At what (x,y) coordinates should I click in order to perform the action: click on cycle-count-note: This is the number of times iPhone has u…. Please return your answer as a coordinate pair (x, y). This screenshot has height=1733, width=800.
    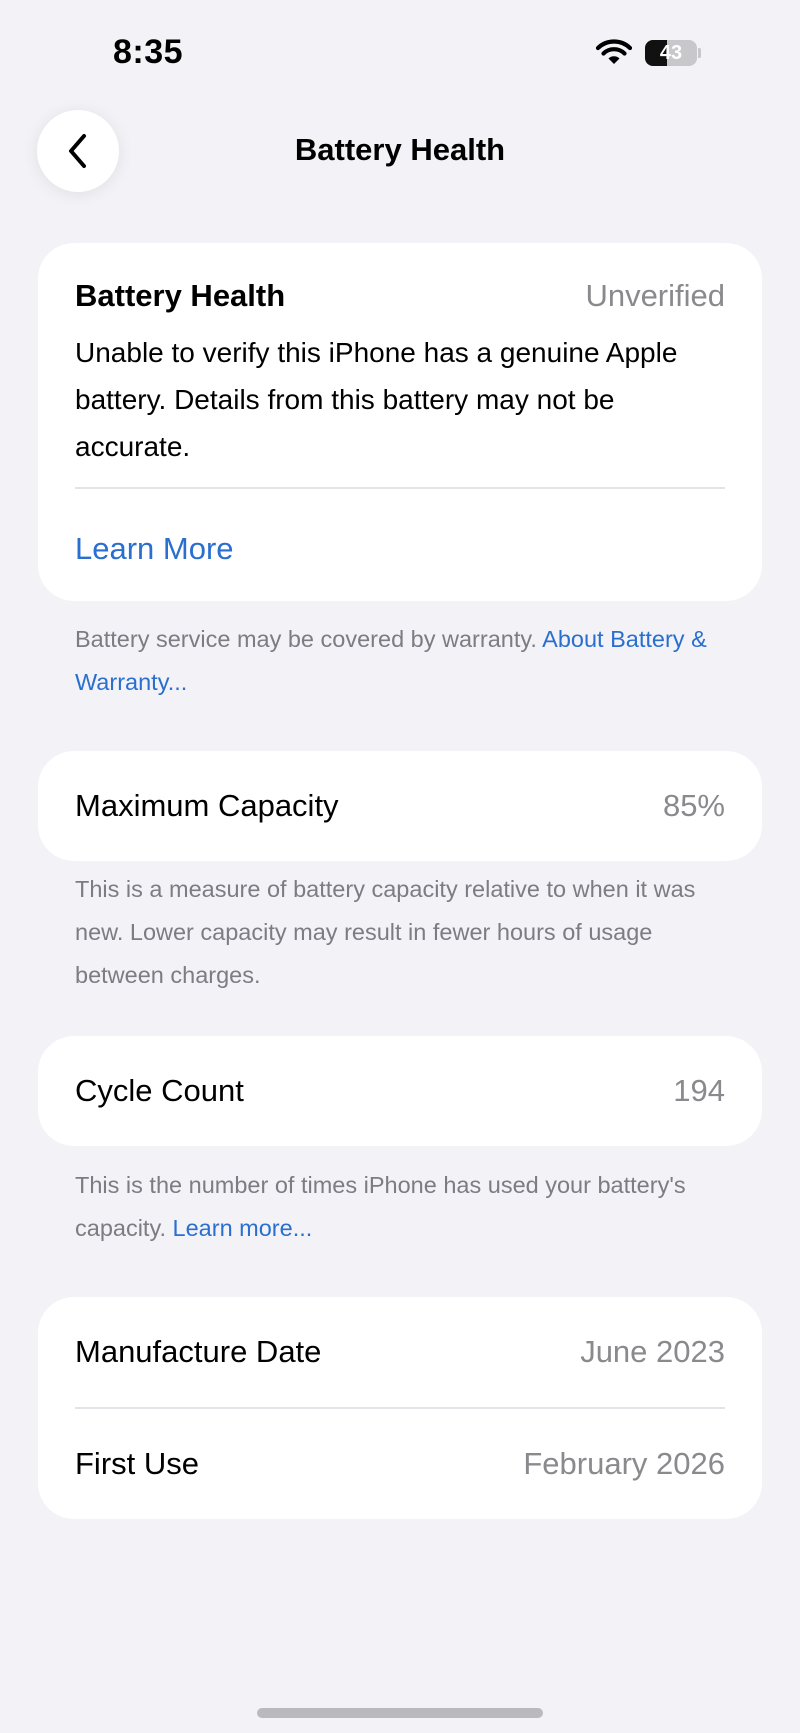
    Looking at the image, I should click on (395, 1207).